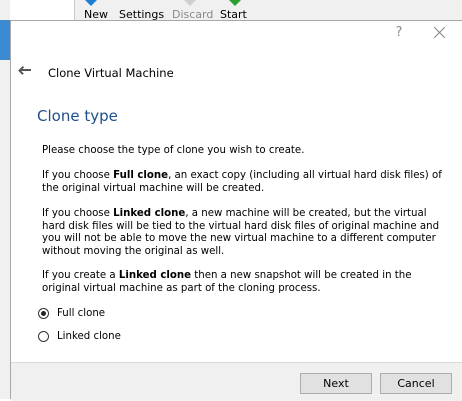 The width and height of the screenshot is (462, 401). I want to click on linked-clone-label: Linked clone, so click(89, 336).